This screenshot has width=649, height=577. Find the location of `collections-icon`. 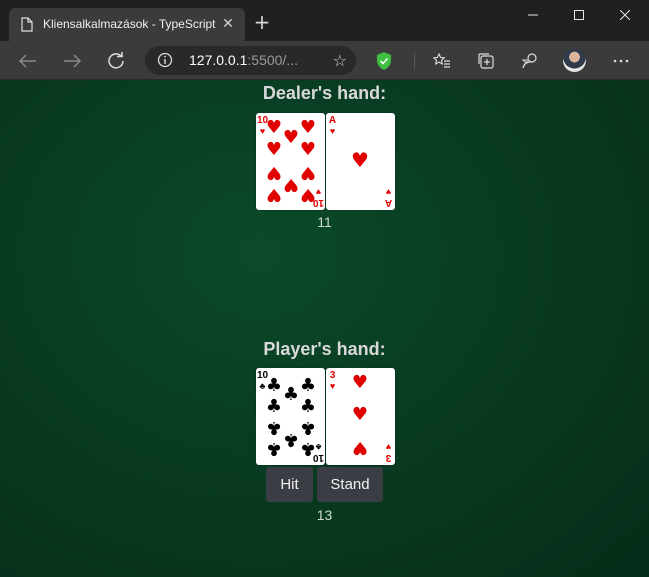

collections-icon is located at coordinates (486, 61).